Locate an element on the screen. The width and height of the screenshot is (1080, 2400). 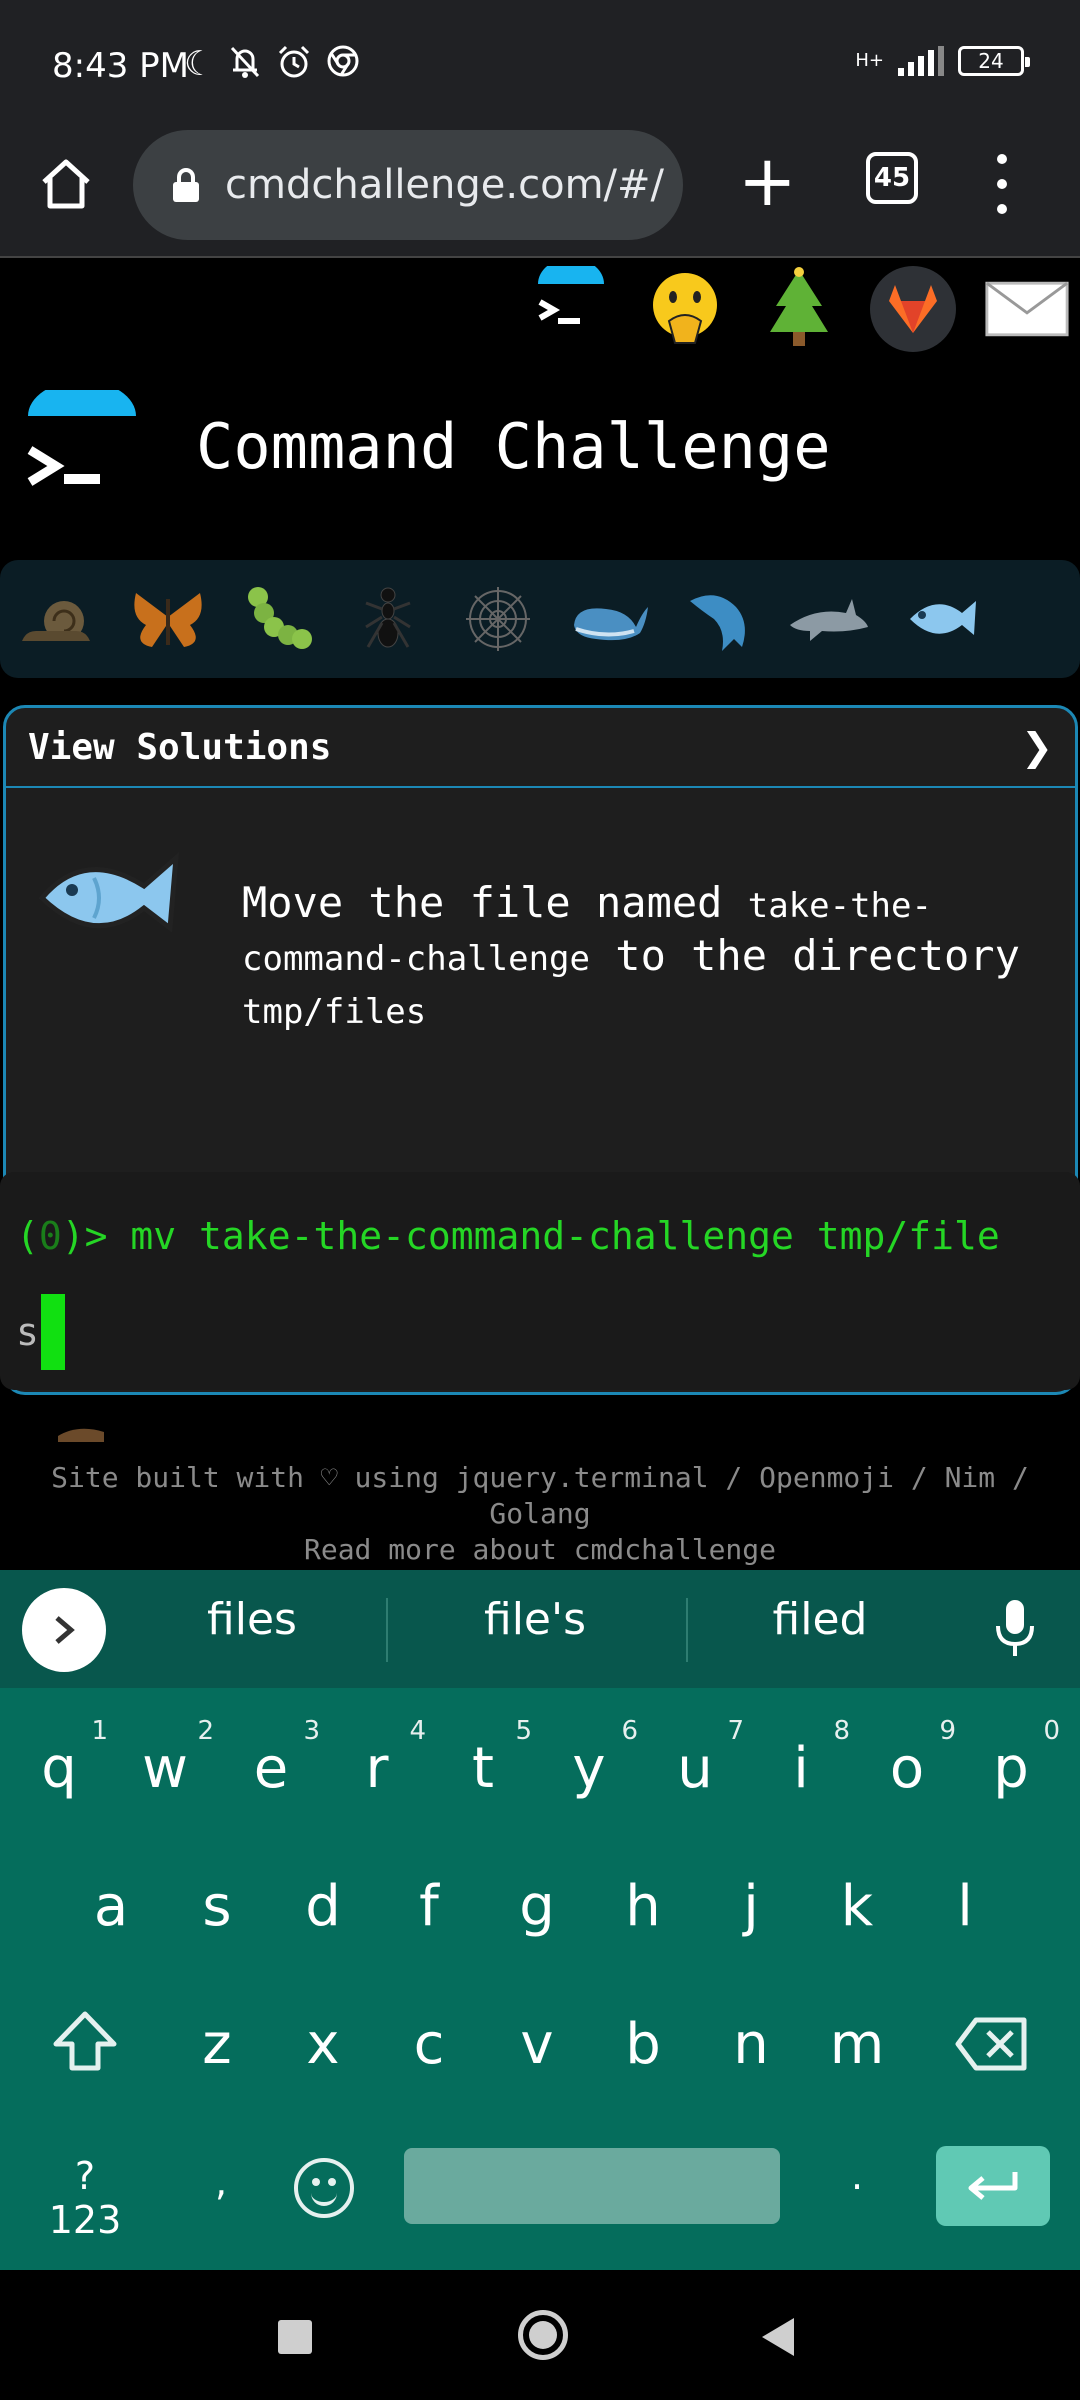
key-g: g is located at coordinates (537, 1906).